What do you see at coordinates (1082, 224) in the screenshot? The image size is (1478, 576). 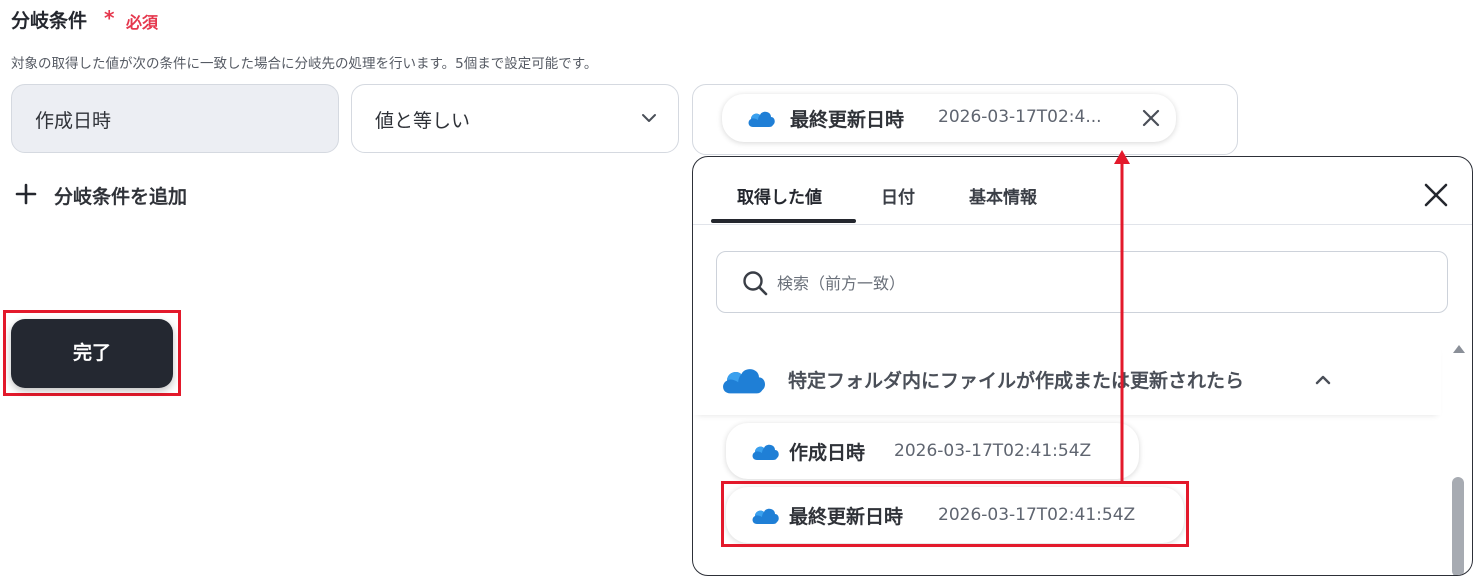 I see `tab-divider` at bounding box center [1082, 224].